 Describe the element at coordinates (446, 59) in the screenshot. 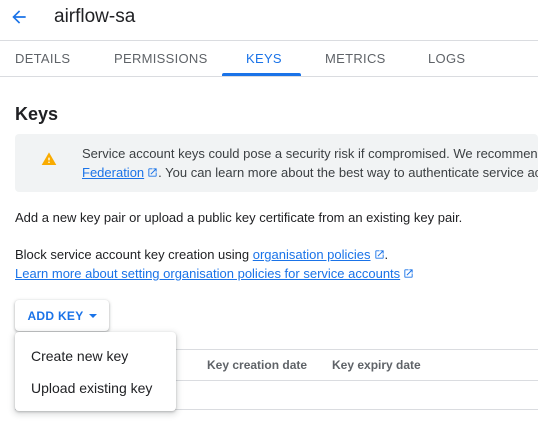

I see `tab-logs: LOGS` at that location.